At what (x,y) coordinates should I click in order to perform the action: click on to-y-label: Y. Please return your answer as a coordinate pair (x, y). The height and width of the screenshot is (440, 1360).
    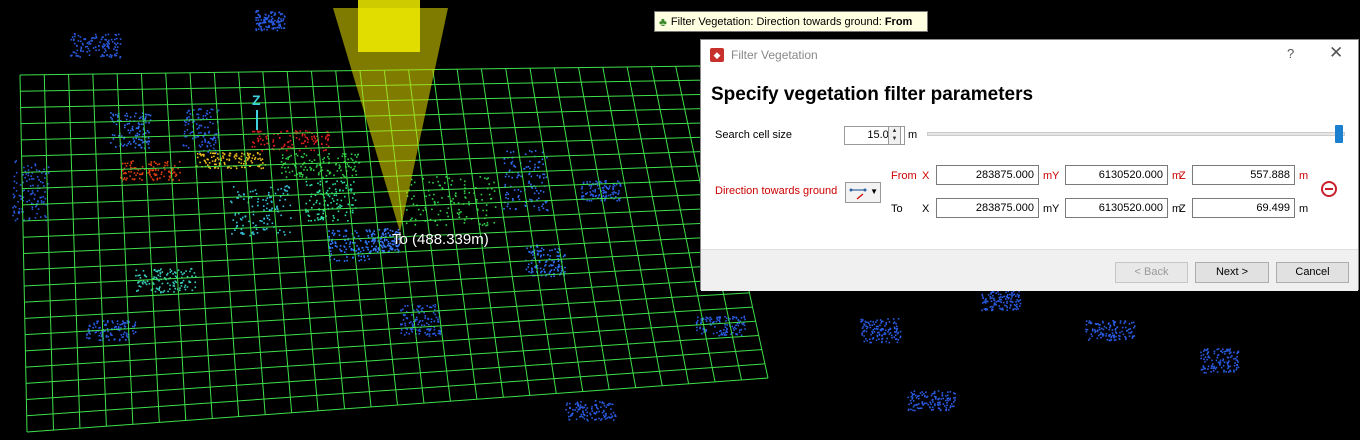
    Looking at the image, I should click on (1056, 209).